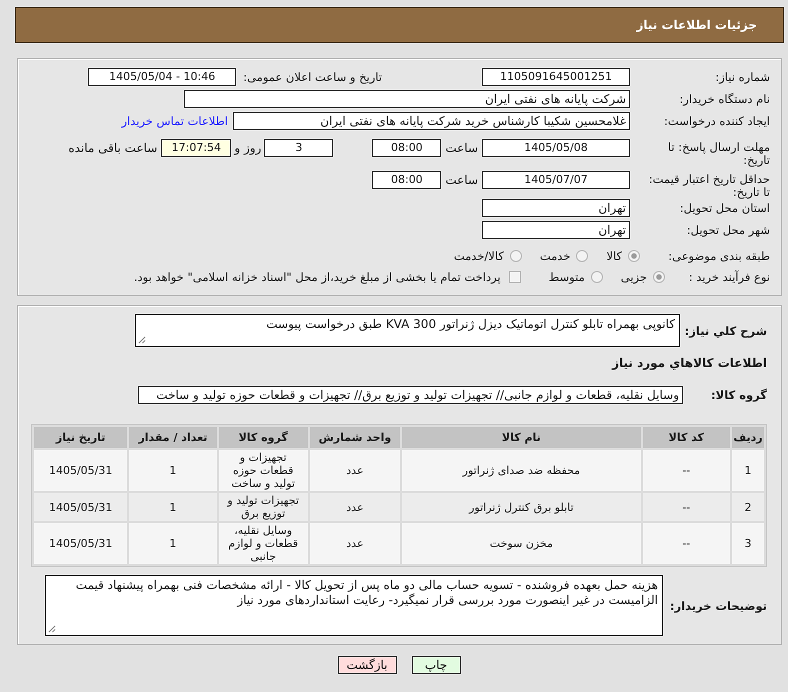 This screenshot has width=788, height=692. I want to click on need-number-field: 1105091645001251, so click(556, 77).